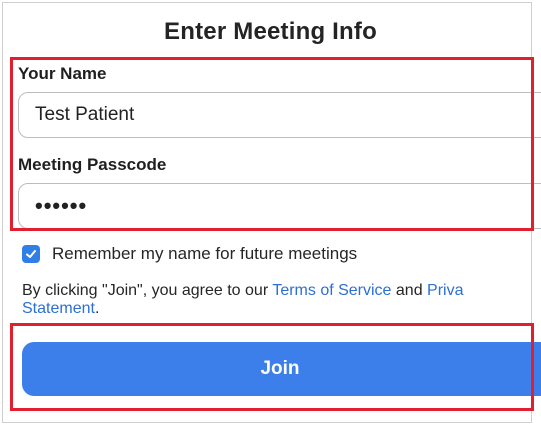  I want to click on terms-middle: and, so click(409, 290).